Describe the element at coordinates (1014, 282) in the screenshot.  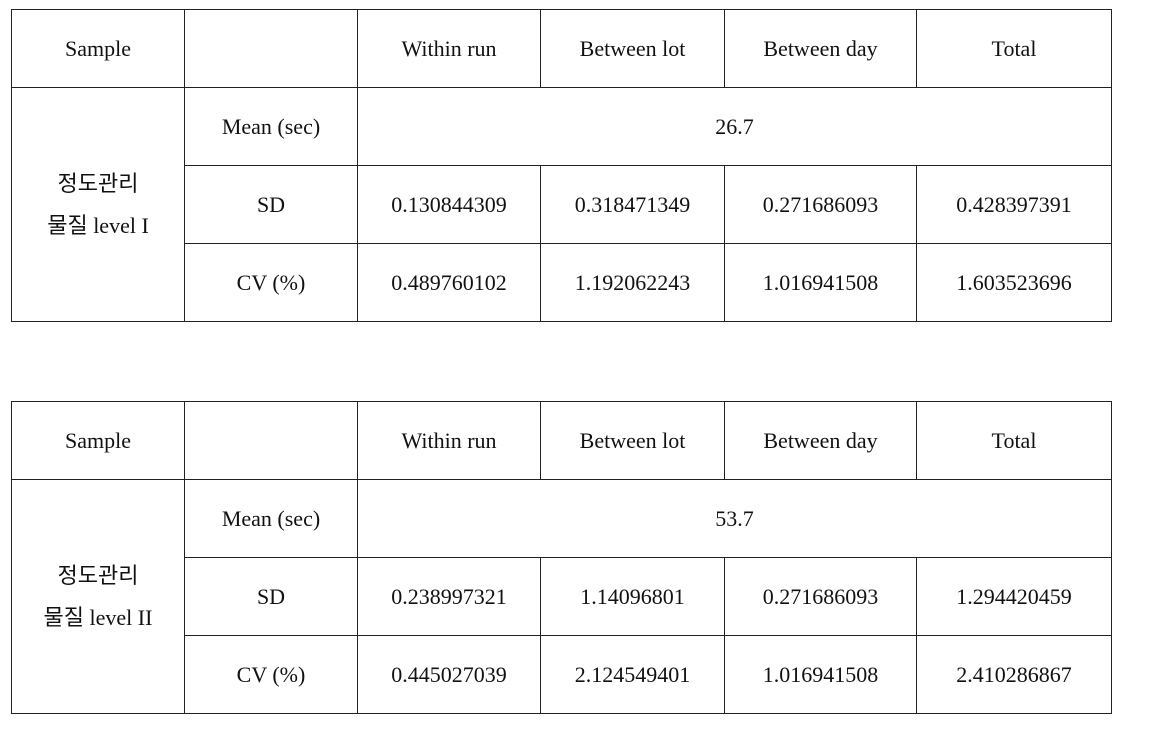
I see `value-cell: 1.603523696` at that location.